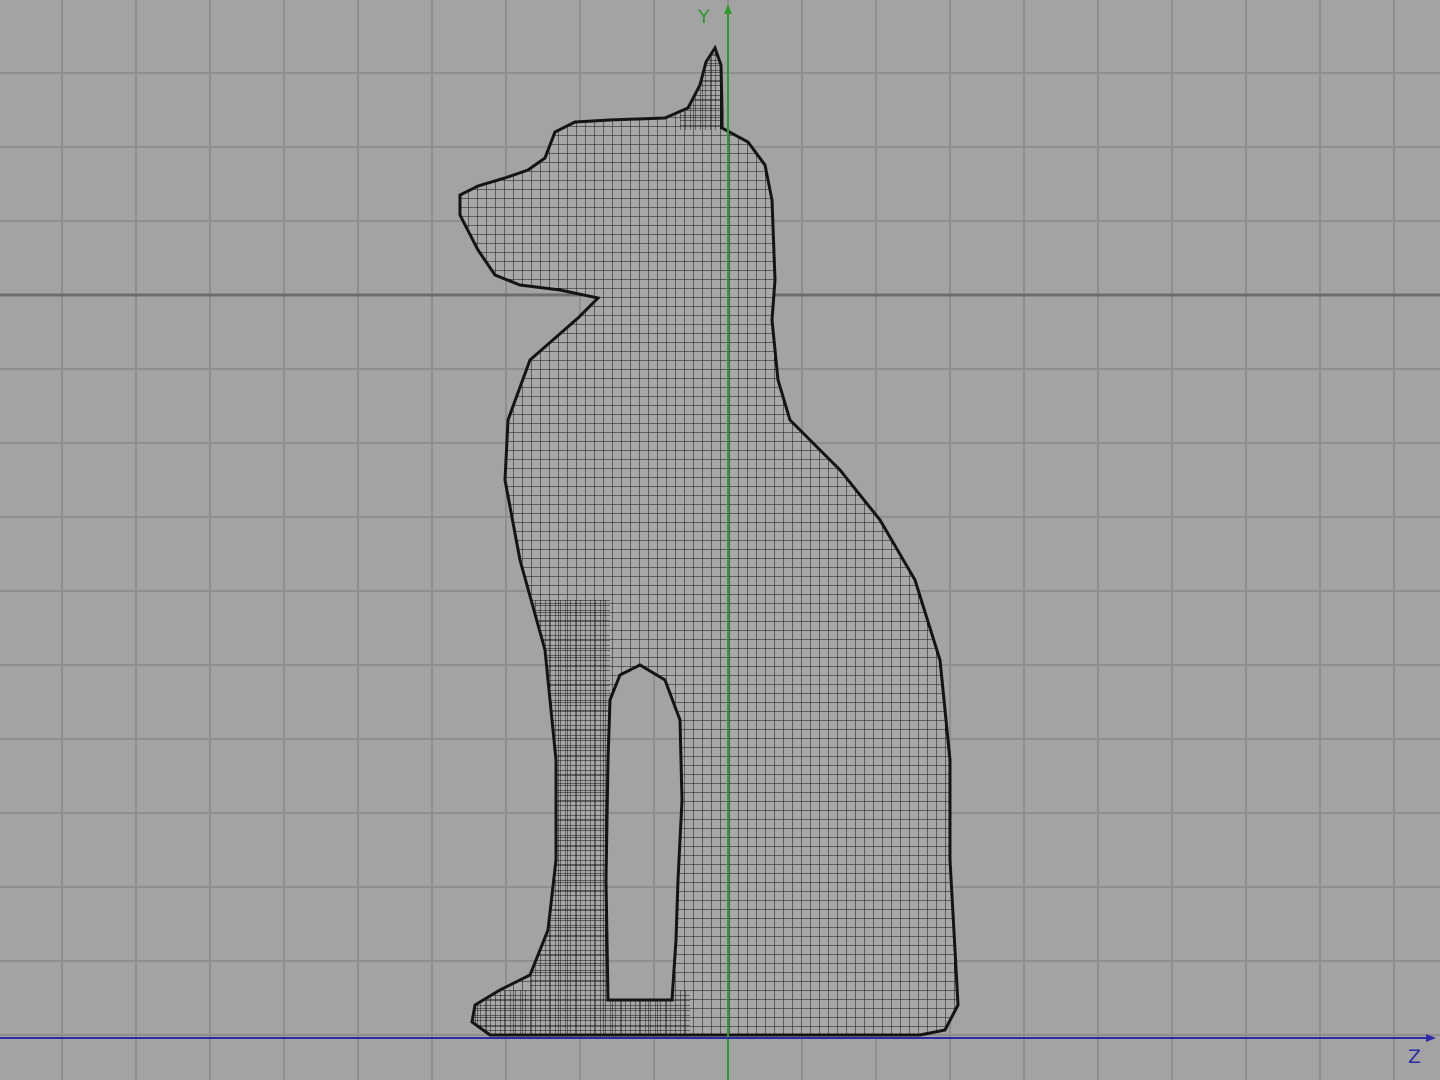 Image resolution: width=1440 pixels, height=1080 pixels. What do you see at coordinates (728, 9) in the screenshot?
I see `y-axis-arrow-icon` at bounding box center [728, 9].